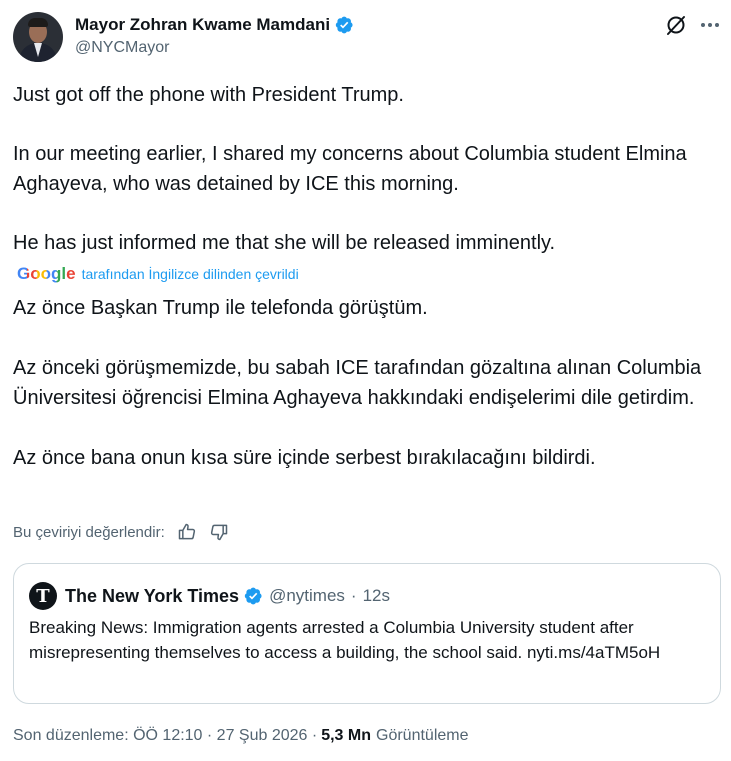  Describe the element at coordinates (202, 25) in the screenshot. I see `author-display-name: Mayor Zohran Kwame Mamdani` at that location.